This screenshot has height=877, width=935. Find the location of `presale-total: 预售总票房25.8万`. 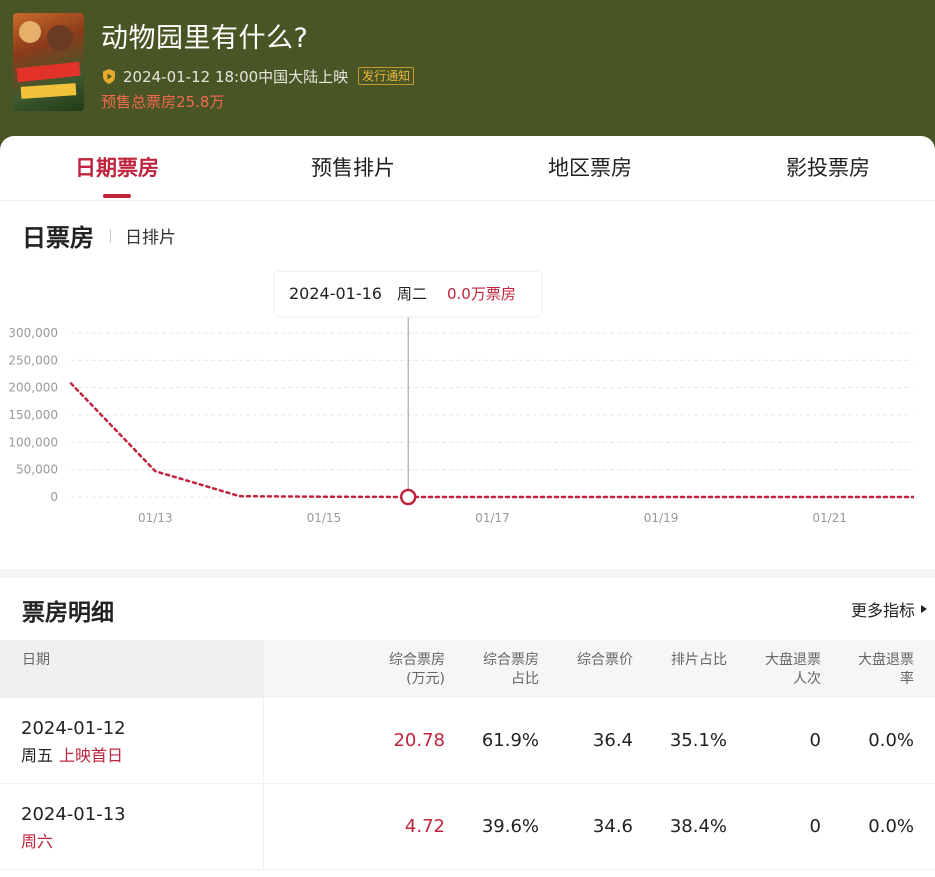

presale-total: 预售总票房25.8万 is located at coordinates (163, 102).